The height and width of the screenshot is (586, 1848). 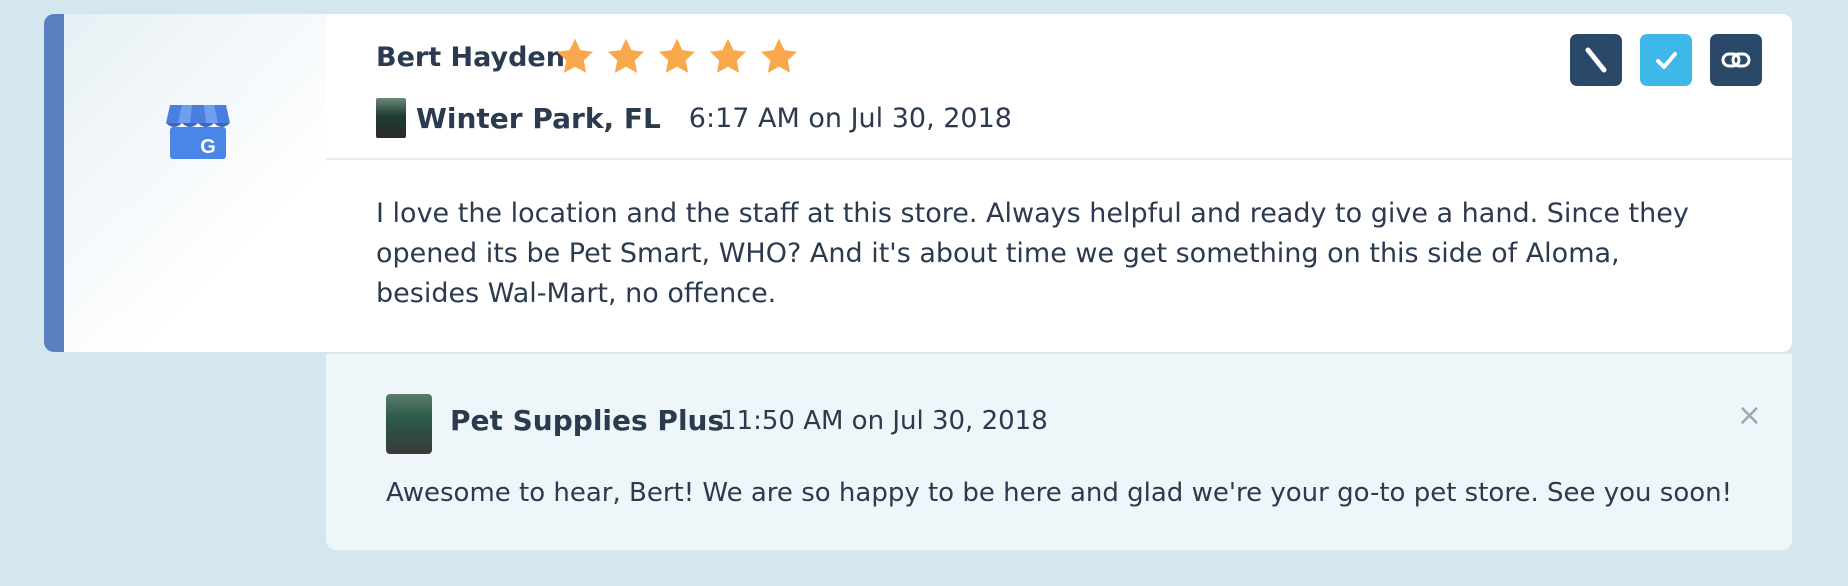 I want to click on star-rating, so click(x=677, y=57).